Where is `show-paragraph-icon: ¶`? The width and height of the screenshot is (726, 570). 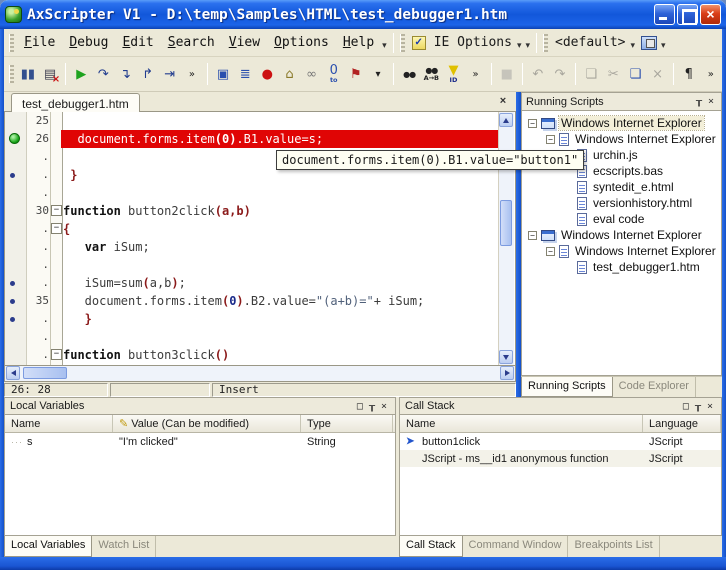 show-paragraph-icon: ¶ is located at coordinates (689, 74).